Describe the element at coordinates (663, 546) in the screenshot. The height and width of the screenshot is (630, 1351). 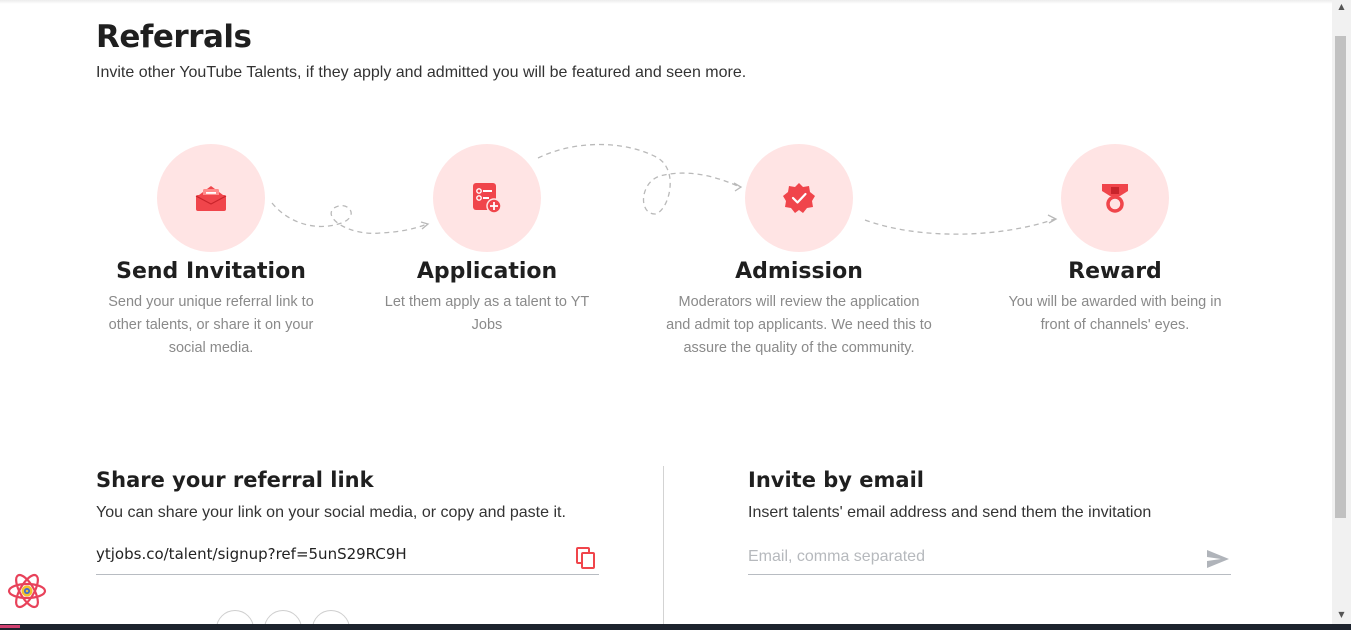
I see `section-divider` at that location.